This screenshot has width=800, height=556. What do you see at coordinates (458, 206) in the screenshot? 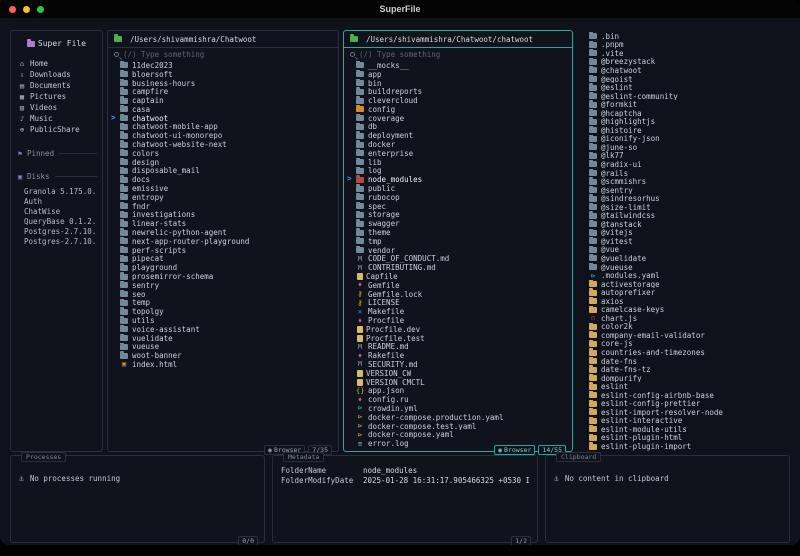
I see `file-row: > spec` at bounding box center [458, 206].